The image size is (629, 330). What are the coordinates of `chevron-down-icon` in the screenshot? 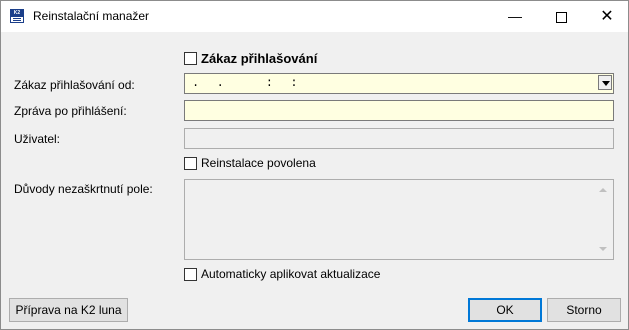 It's located at (606, 83).